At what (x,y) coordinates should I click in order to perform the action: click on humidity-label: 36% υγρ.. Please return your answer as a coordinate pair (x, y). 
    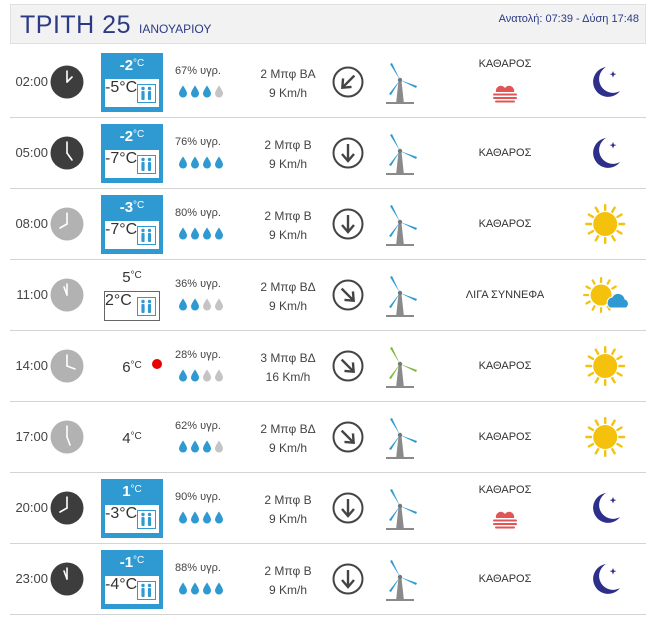
    Looking at the image, I should click on (198, 284).